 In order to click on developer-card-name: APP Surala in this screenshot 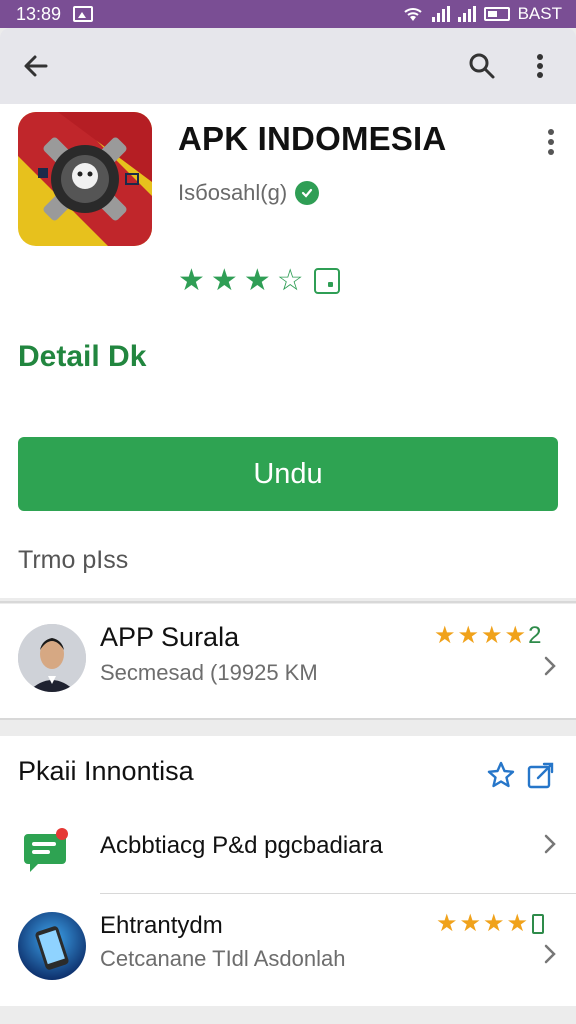, I will do `click(170, 637)`.